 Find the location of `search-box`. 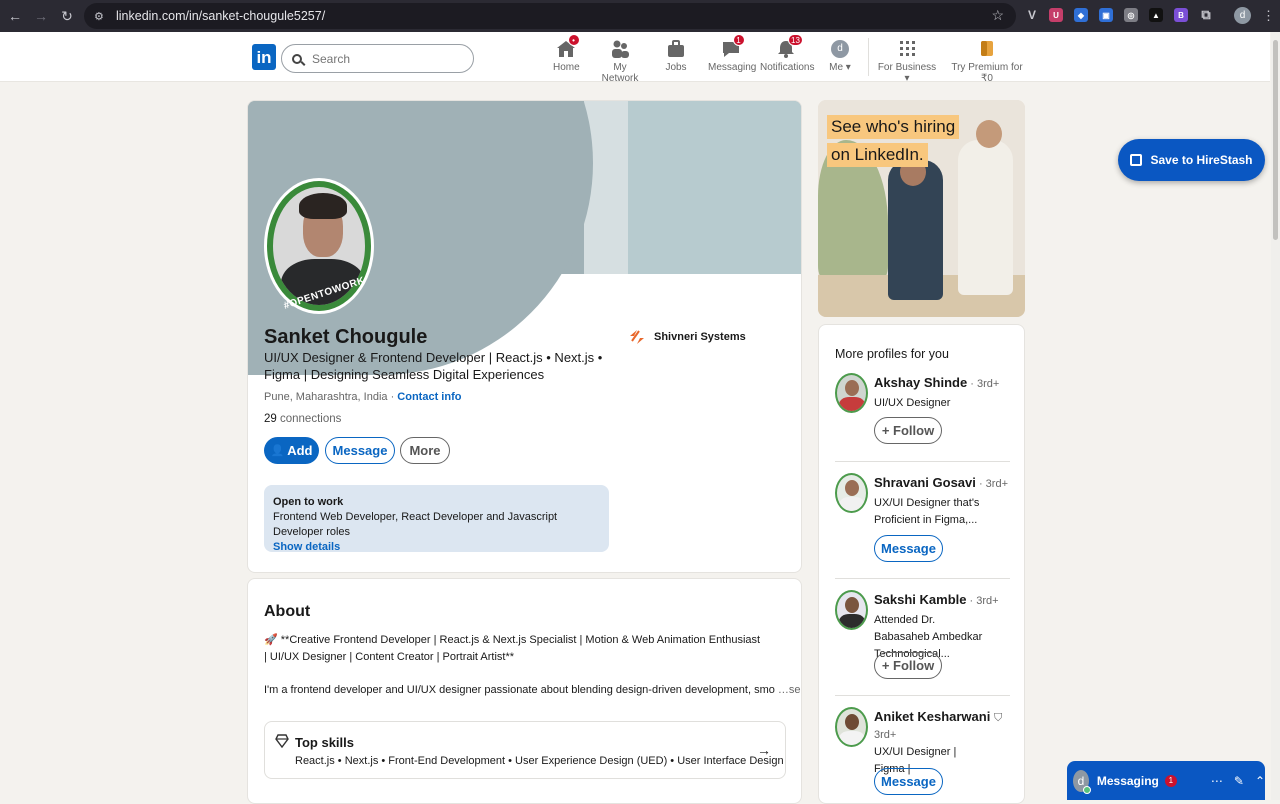

search-box is located at coordinates (377, 58).